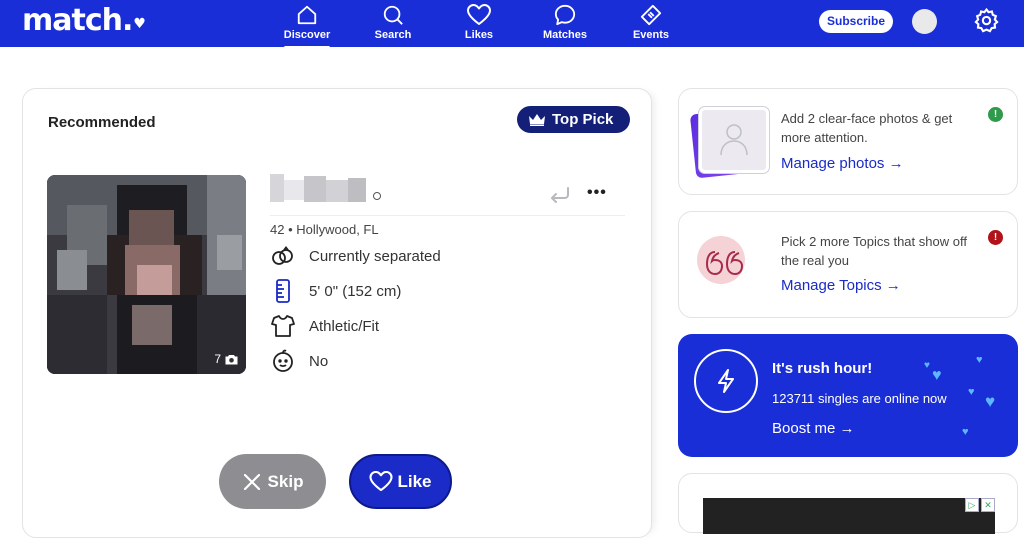 The width and height of the screenshot is (1024, 538). What do you see at coordinates (400, 481) in the screenshot?
I see `like-button: Like` at bounding box center [400, 481].